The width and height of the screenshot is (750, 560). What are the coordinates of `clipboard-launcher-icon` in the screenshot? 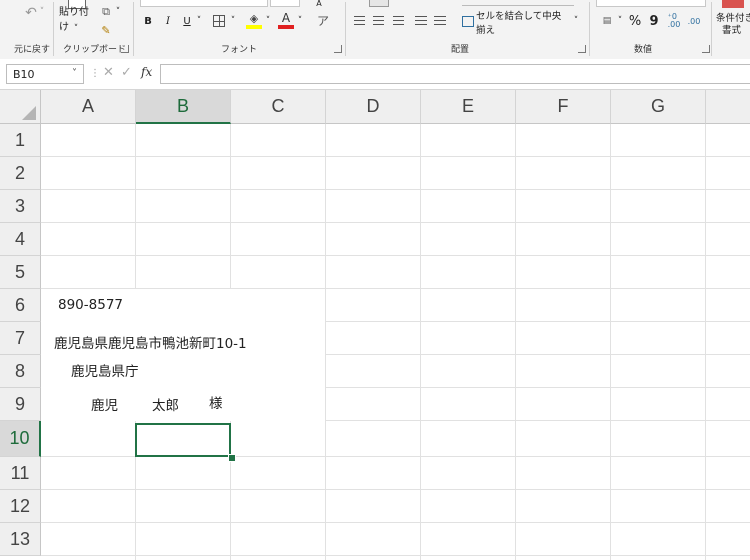 It's located at (125, 49).